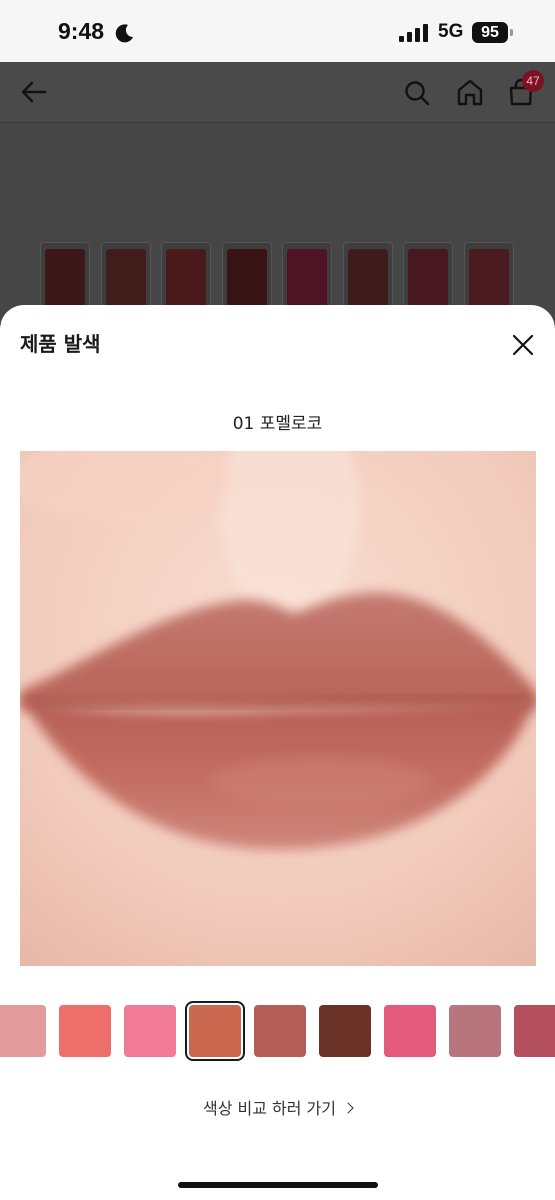  What do you see at coordinates (451, 31) in the screenshot?
I see `network-label: 5G` at bounding box center [451, 31].